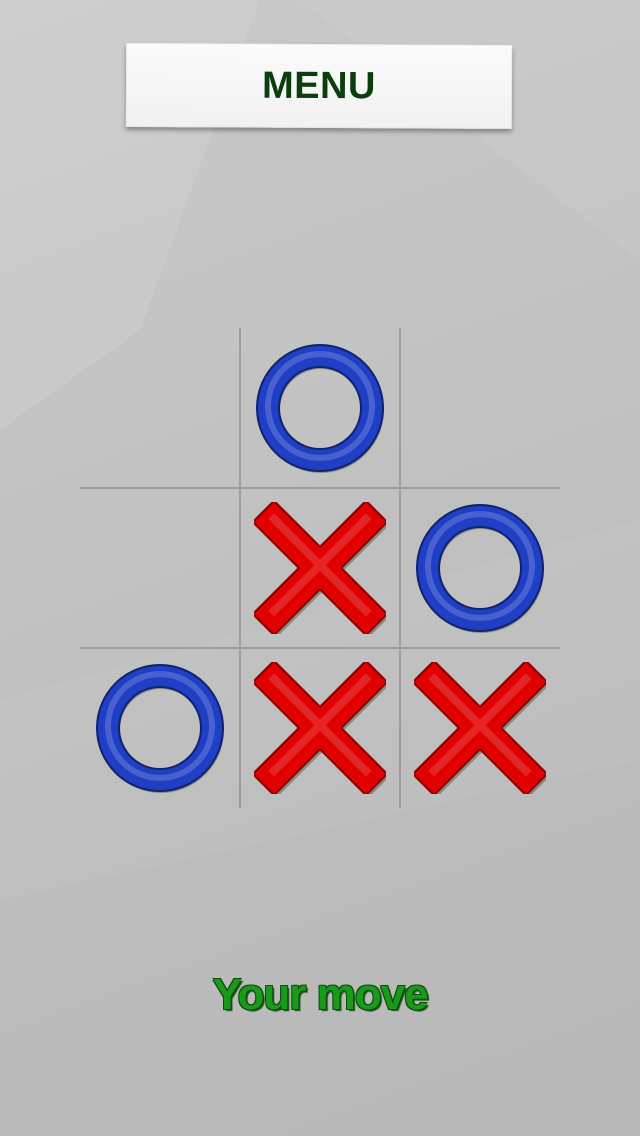 This screenshot has width=640, height=1136. Describe the element at coordinates (320, 994) in the screenshot. I see `status-message: Your move` at that location.